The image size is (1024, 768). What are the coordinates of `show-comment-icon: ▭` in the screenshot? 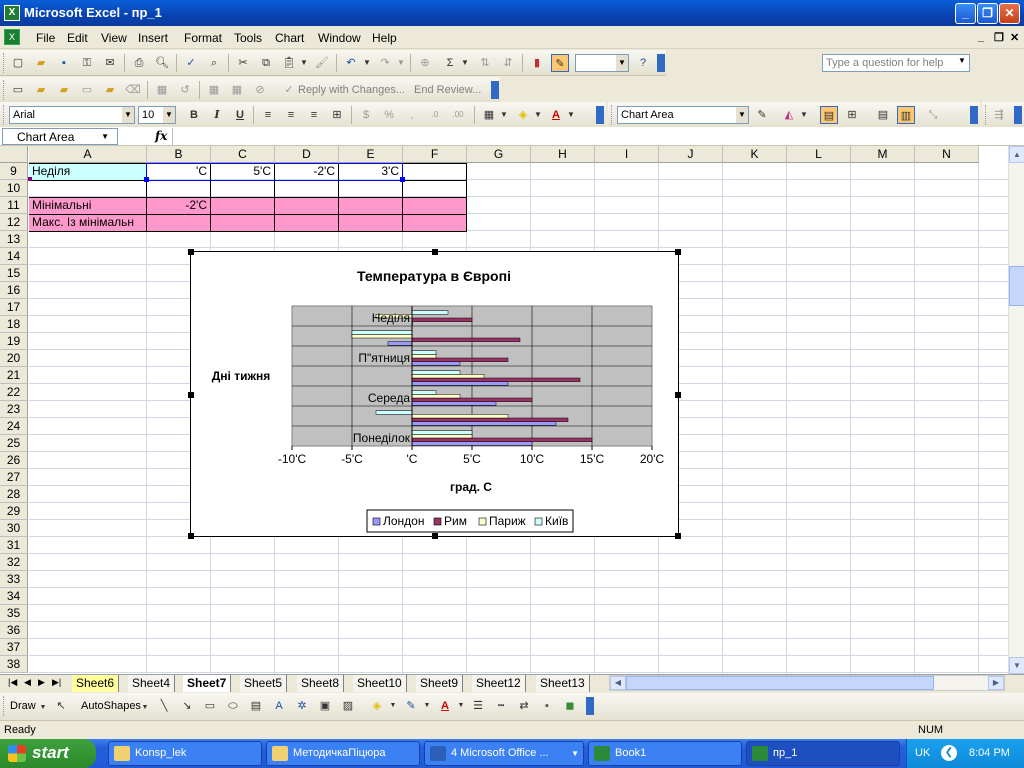 It's located at (87, 90).